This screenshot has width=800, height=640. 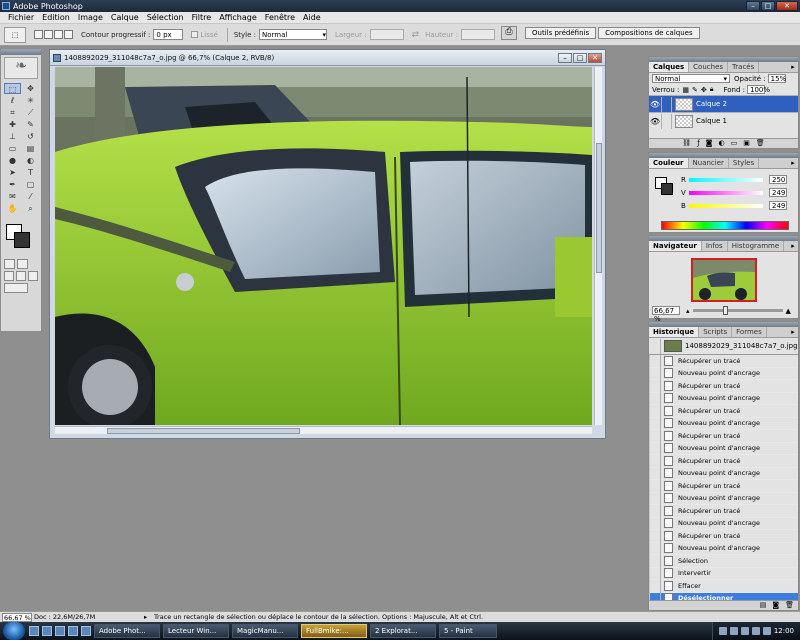 What do you see at coordinates (12, 196) in the screenshot?
I see `notes-tool-icon: ✉` at bounding box center [12, 196].